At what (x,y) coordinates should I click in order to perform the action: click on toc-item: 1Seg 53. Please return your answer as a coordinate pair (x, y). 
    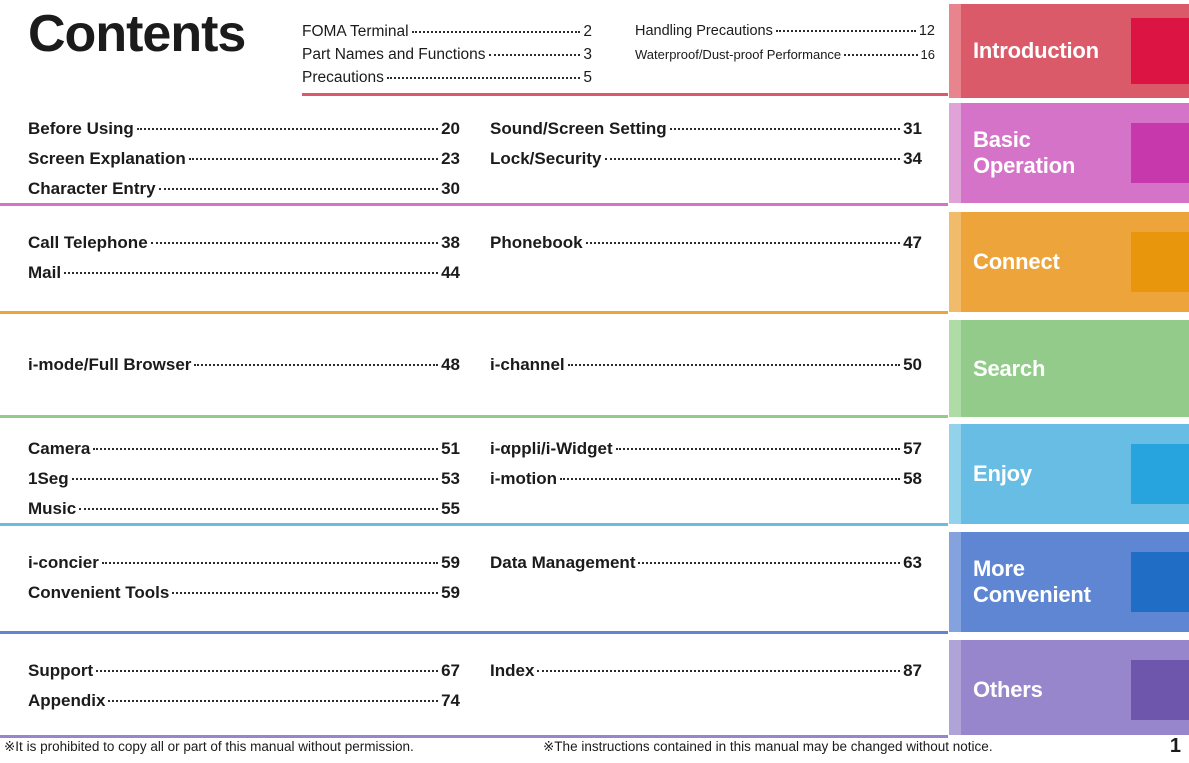
    Looking at the image, I should click on (244, 479).